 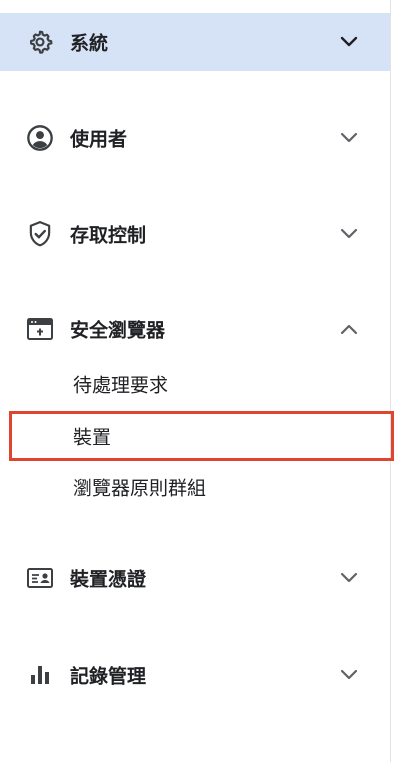 I want to click on sidebar-item-secure-browser: 安全瀏覽器, so click(x=195, y=329).